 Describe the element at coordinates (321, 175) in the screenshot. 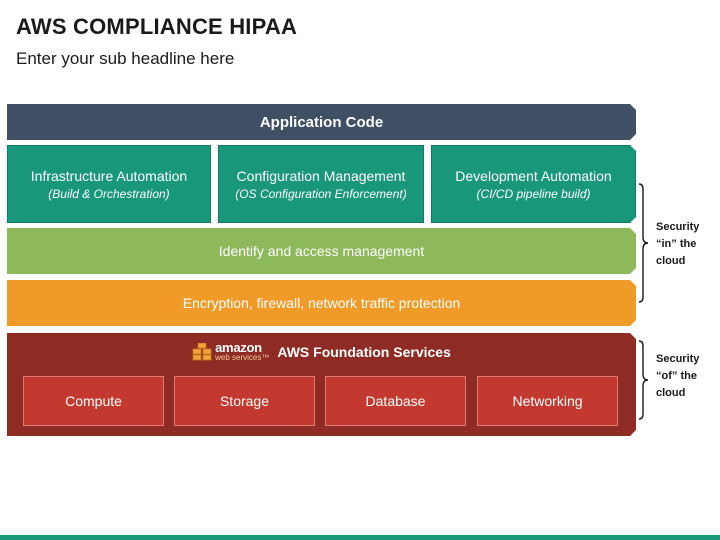

I see `box-title: Configuration Management` at that location.